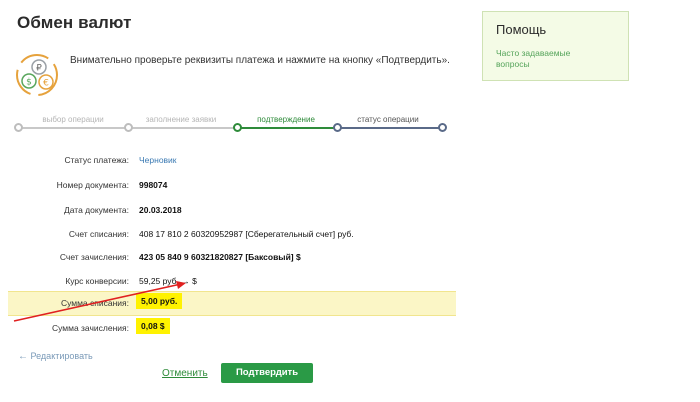 Image resolution: width=700 pixels, height=402 pixels. What do you see at coordinates (555, 46) in the screenshot?
I see `help-sidebar: Помощь Часто задаваемые вопросы` at bounding box center [555, 46].